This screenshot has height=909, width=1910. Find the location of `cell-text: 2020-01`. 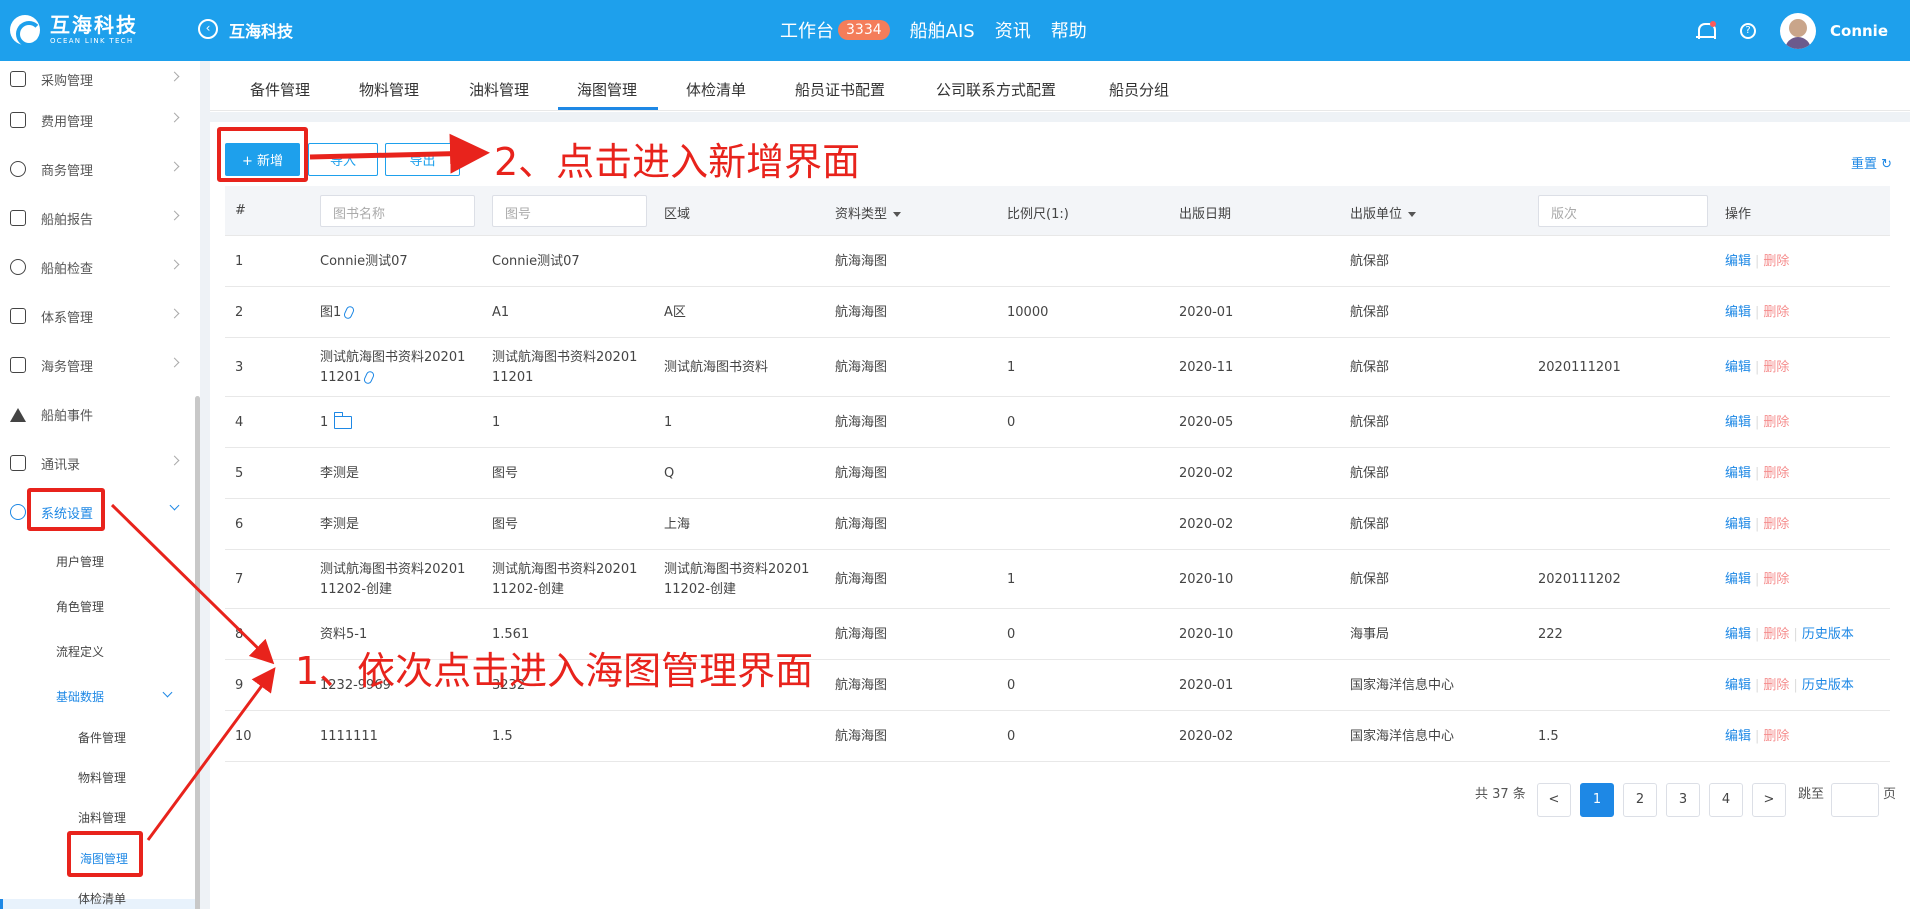

cell-text: 2020-01 is located at coordinates (1206, 312).